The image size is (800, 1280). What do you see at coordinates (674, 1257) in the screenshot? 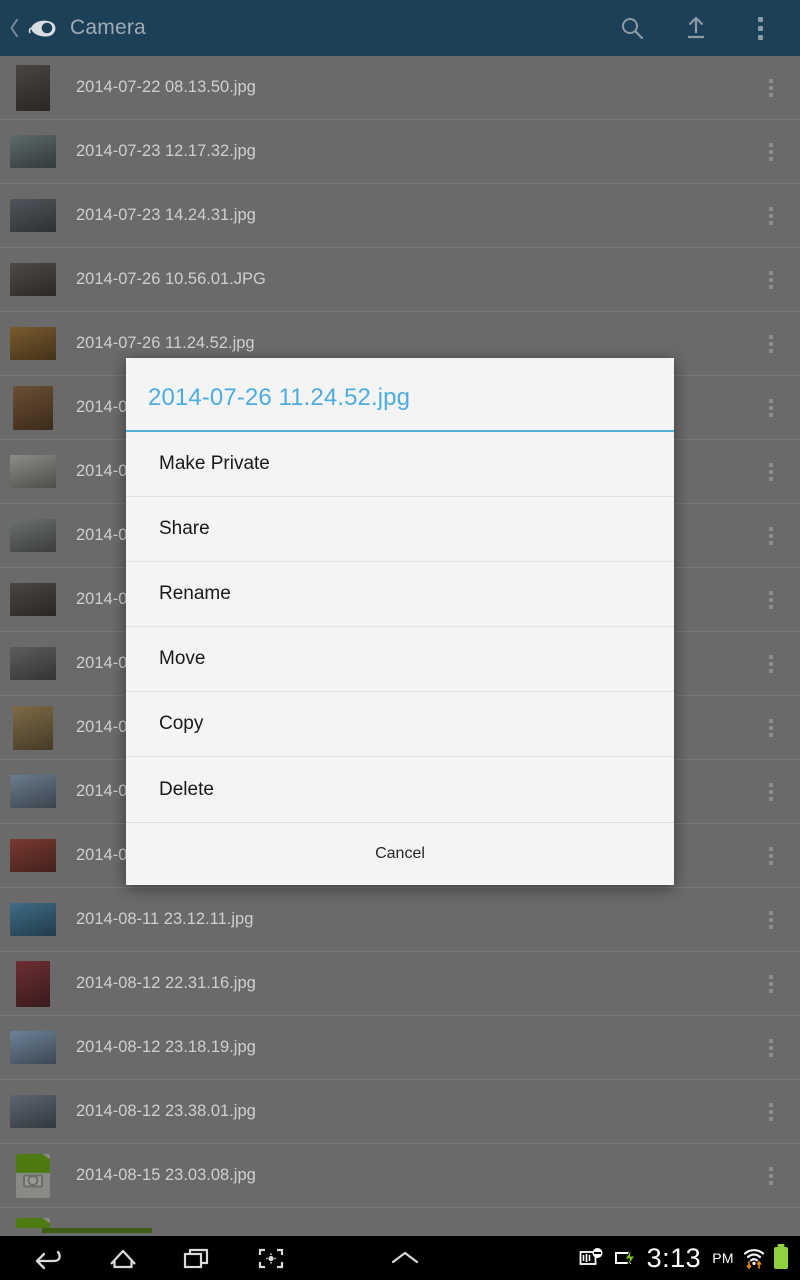
I see `status-clock: 3:13` at bounding box center [674, 1257].